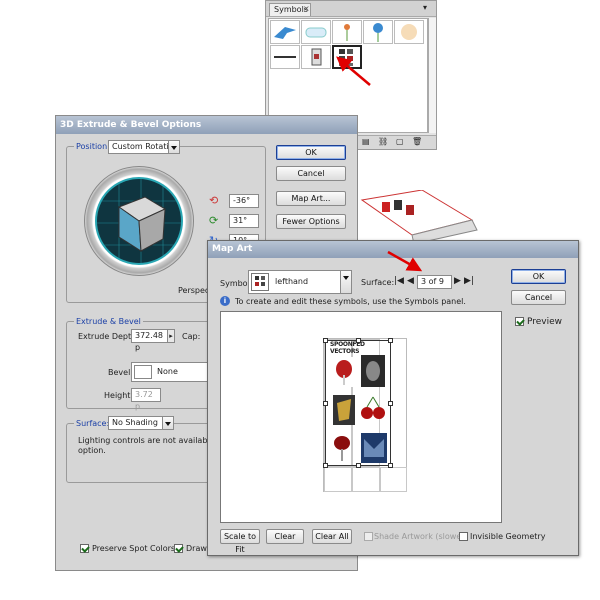 Image resolution: width=600 pixels, height=600 pixels. I want to click on symbols-panel-titlebar: Symbols × ▾, so click(351, 9).